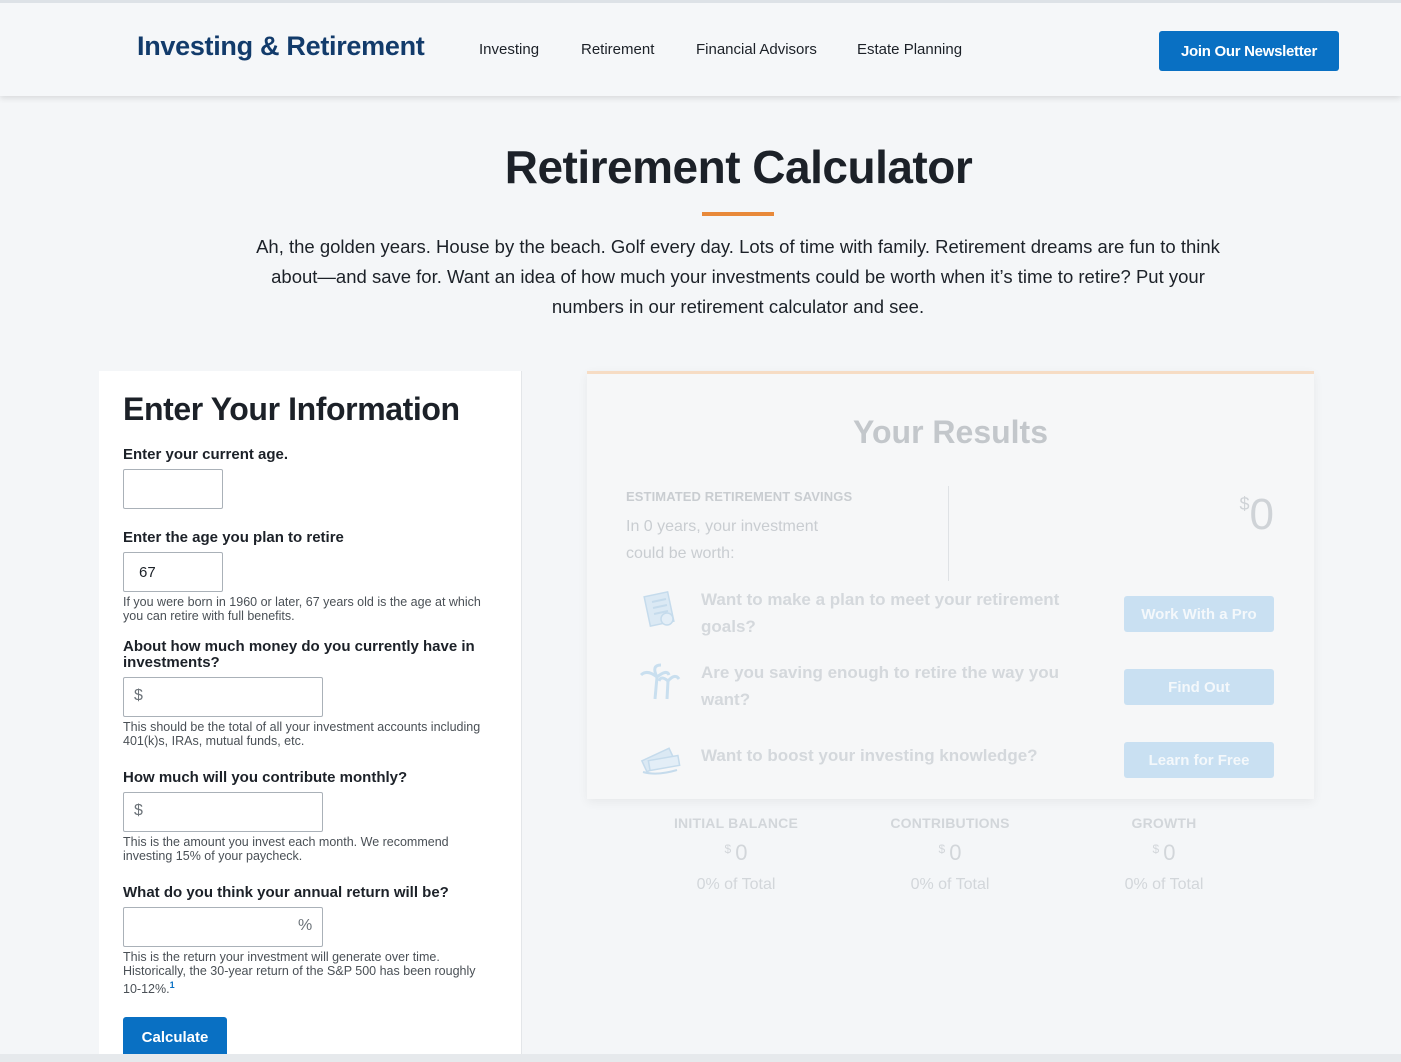 This screenshot has height=1062, width=1401. What do you see at coordinates (736, 823) in the screenshot?
I see `stat-label: INITIAL BALANCE` at bounding box center [736, 823].